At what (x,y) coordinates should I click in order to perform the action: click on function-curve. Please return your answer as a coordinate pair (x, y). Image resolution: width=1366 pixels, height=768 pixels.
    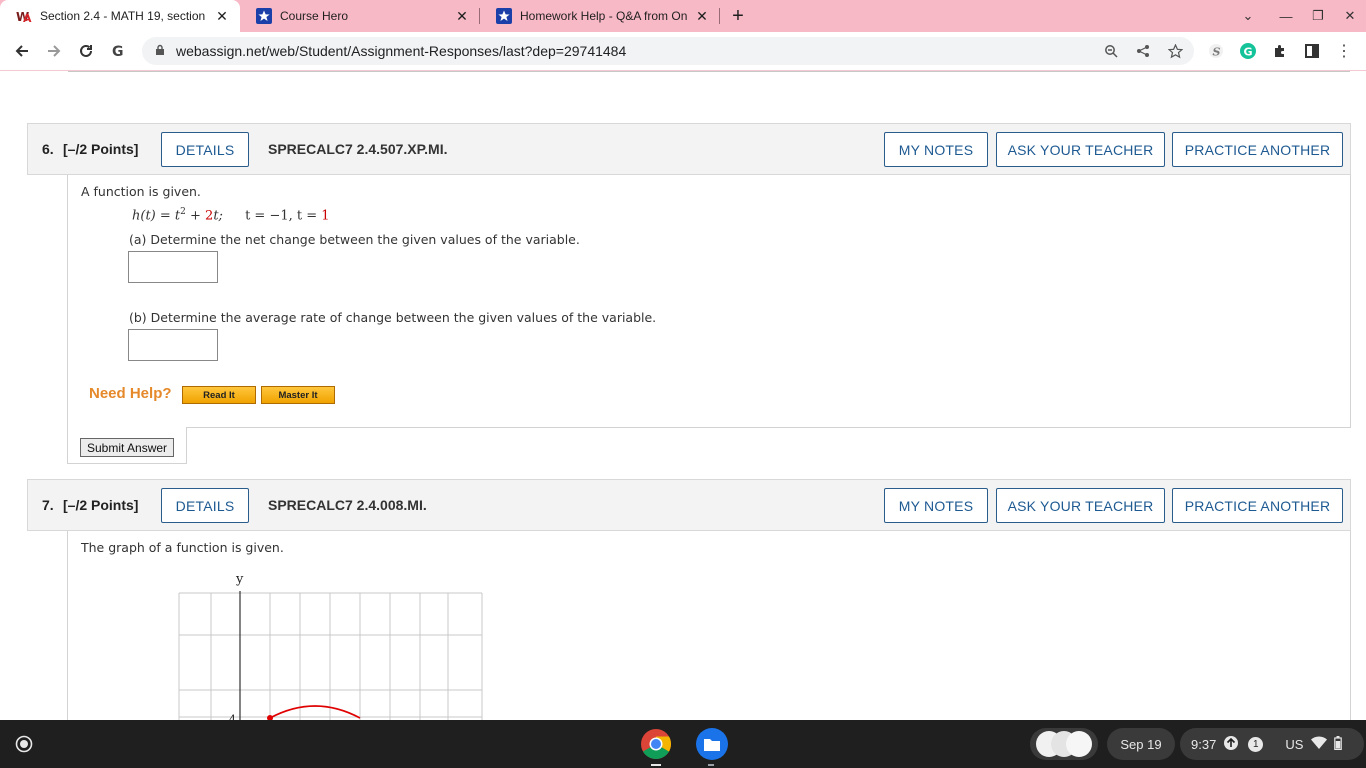
    Looking at the image, I should click on (315, 712).